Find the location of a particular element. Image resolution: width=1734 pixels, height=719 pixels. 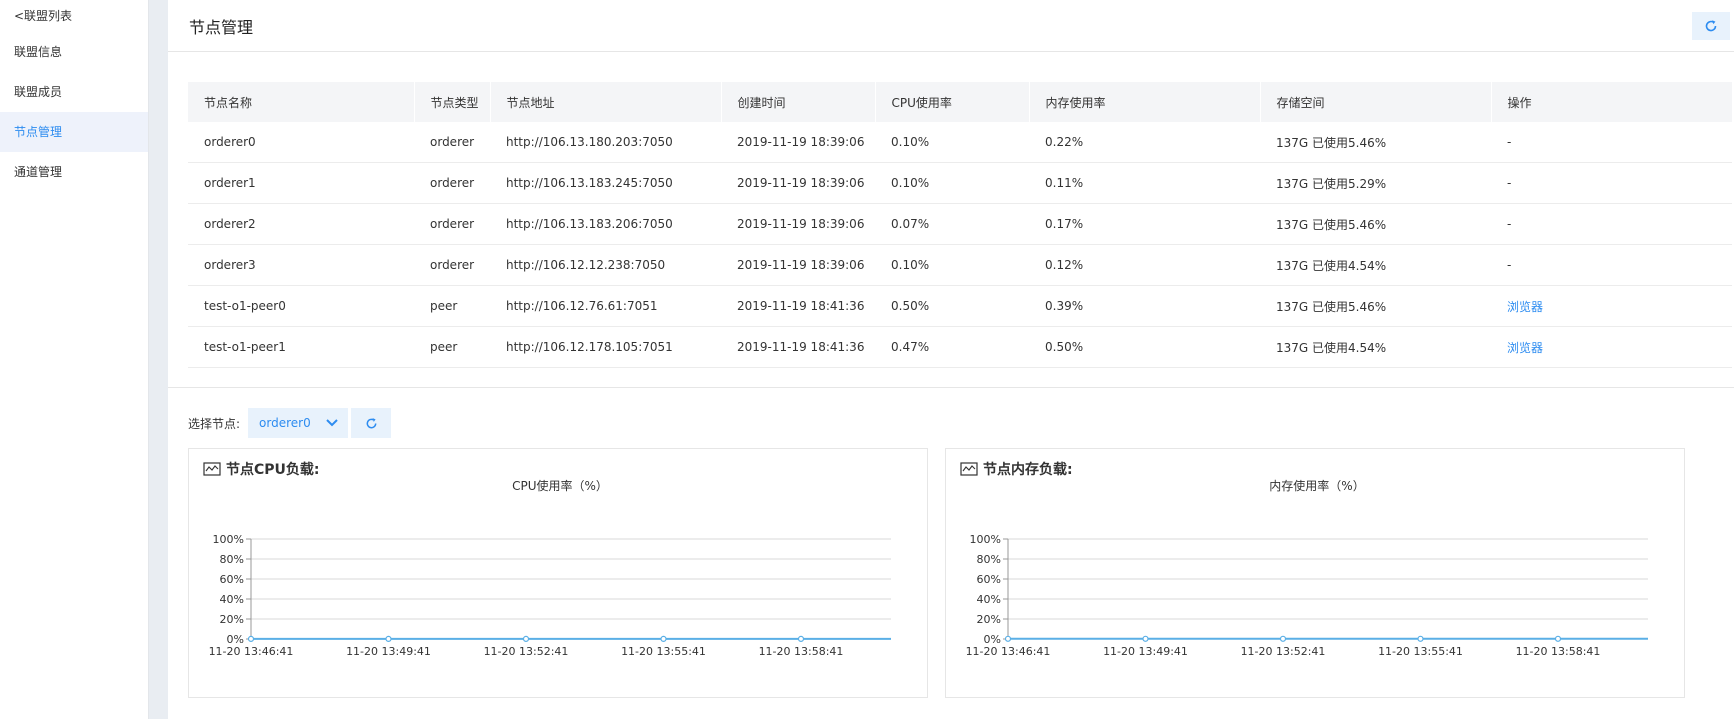

refresh-icon is located at coordinates (371, 422).